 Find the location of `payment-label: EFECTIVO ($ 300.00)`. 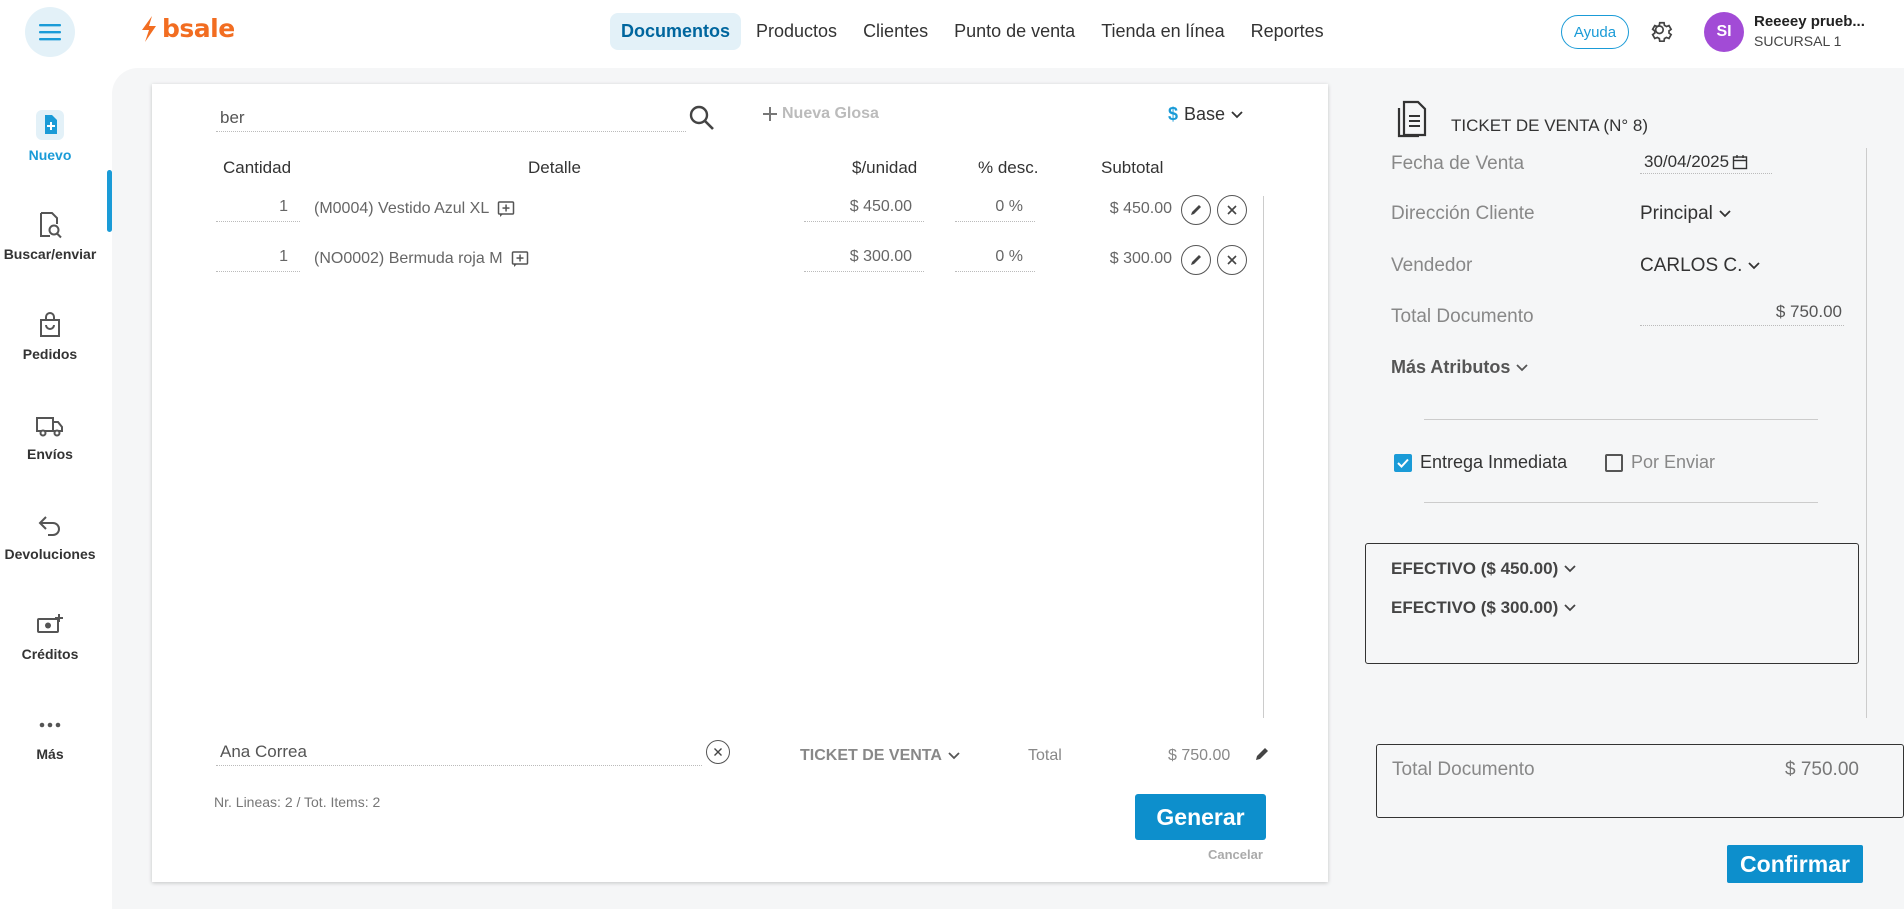

payment-label: EFECTIVO ($ 300.00) is located at coordinates (1475, 607).